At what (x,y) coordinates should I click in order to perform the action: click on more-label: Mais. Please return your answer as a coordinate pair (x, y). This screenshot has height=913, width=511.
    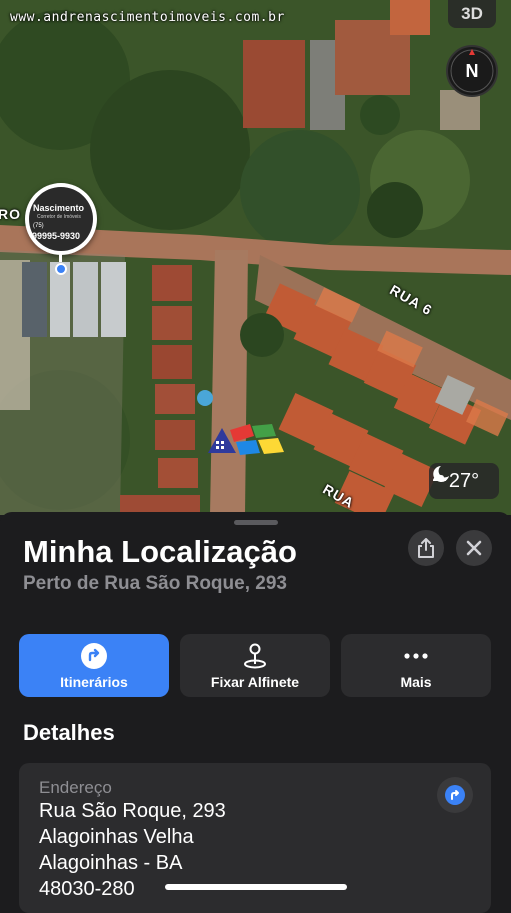
    Looking at the image, I should click on (416, 682).